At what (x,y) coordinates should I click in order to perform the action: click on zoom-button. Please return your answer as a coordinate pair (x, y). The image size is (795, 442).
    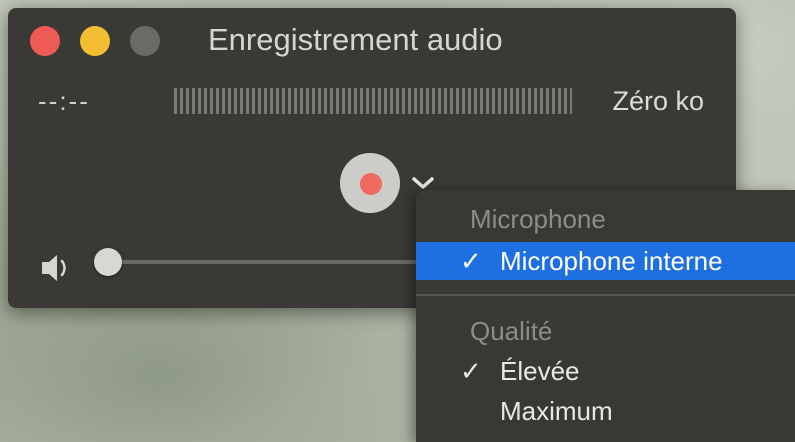
    Looking at the image, I should click on (145, 41).